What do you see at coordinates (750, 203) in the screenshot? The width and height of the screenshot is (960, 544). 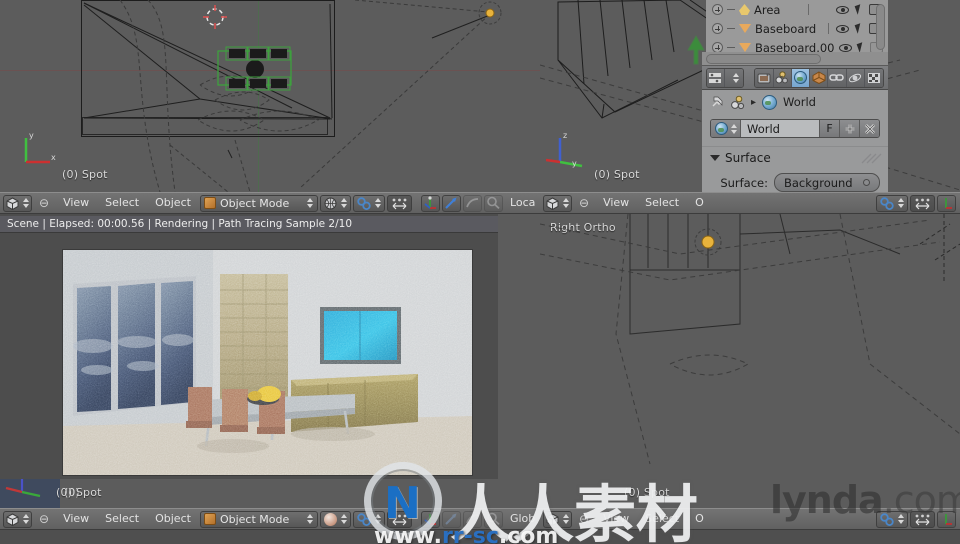 I see `header-top-right-viewport: ⊖ View Select O` at bounding box center [750, 203].